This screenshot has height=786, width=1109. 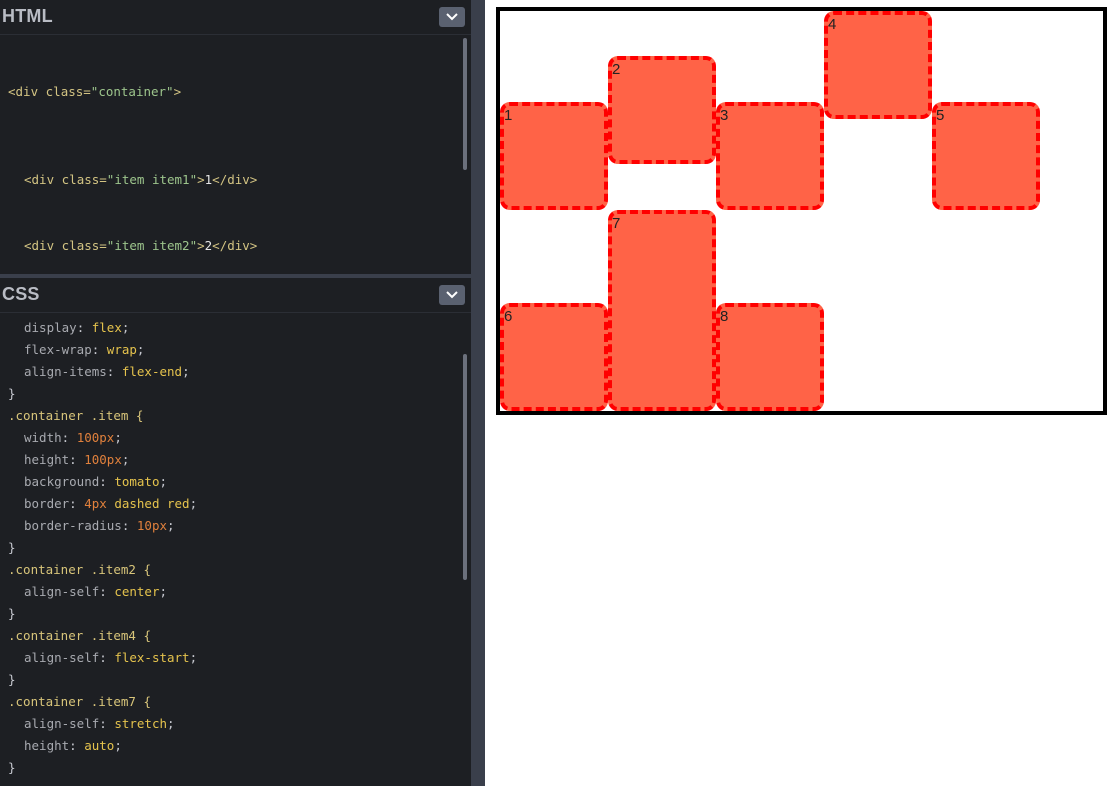 What do you see at coordinates (554, 156) in the screenshot?
I see `flex-item-1: 1` at bounding box center [554, 156].